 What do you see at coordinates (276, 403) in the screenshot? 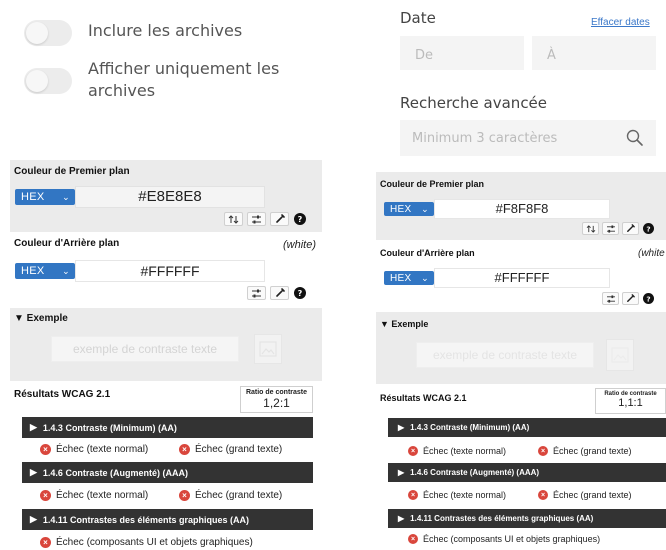
I see `ratio-value: 1,2:1` at bounding box center [276, 403].